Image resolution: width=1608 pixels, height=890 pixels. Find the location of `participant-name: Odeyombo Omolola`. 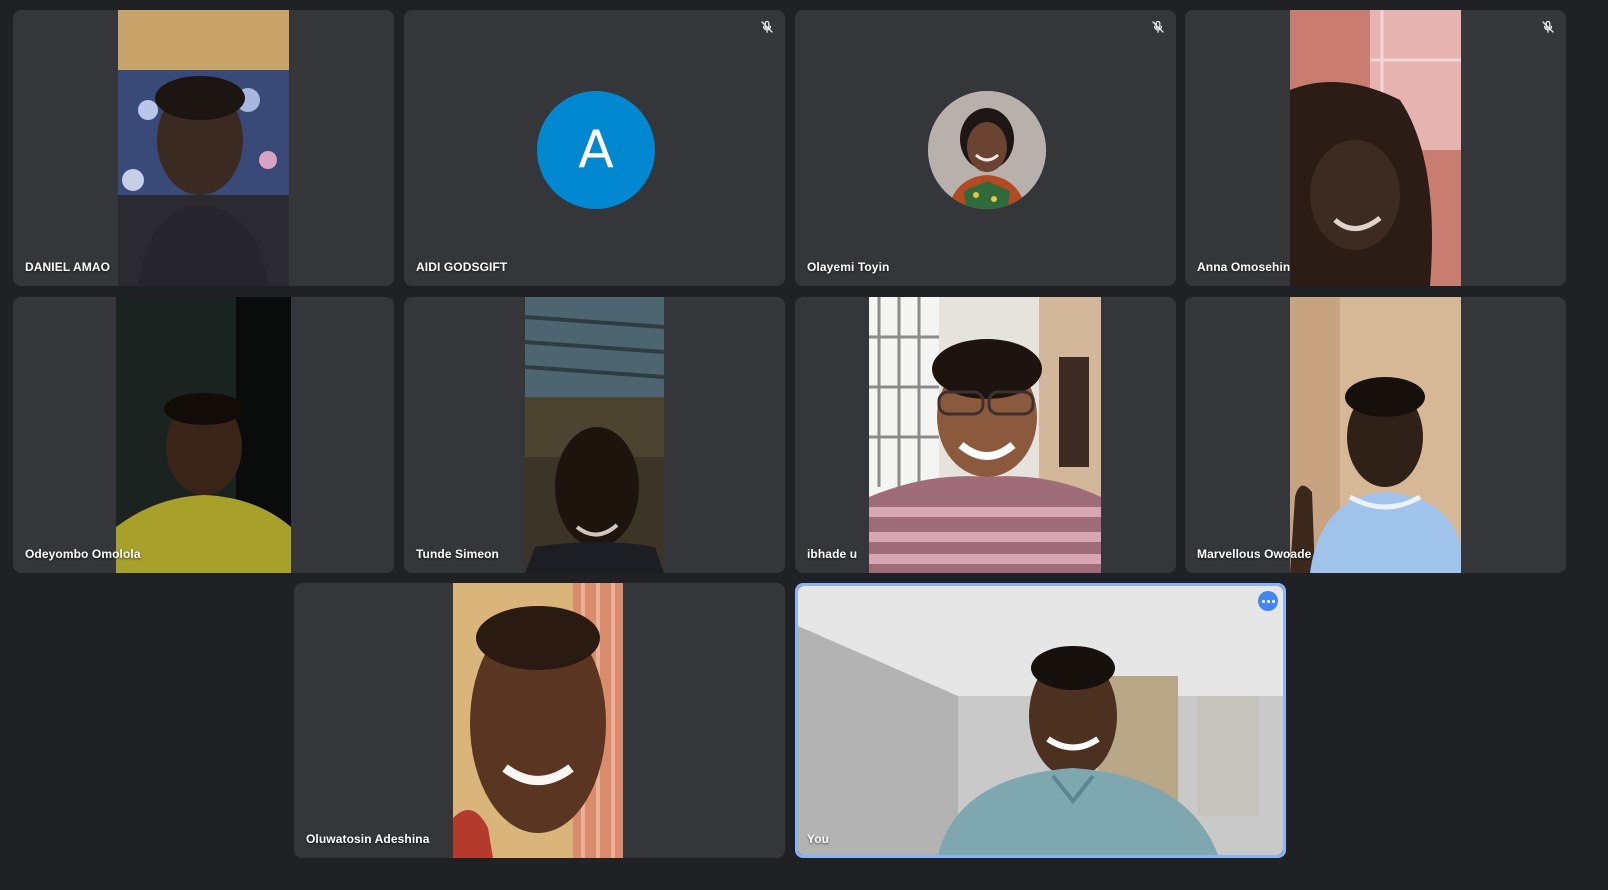

participant-name: Odeyombo Omolola is located at coordinates (83, 554).